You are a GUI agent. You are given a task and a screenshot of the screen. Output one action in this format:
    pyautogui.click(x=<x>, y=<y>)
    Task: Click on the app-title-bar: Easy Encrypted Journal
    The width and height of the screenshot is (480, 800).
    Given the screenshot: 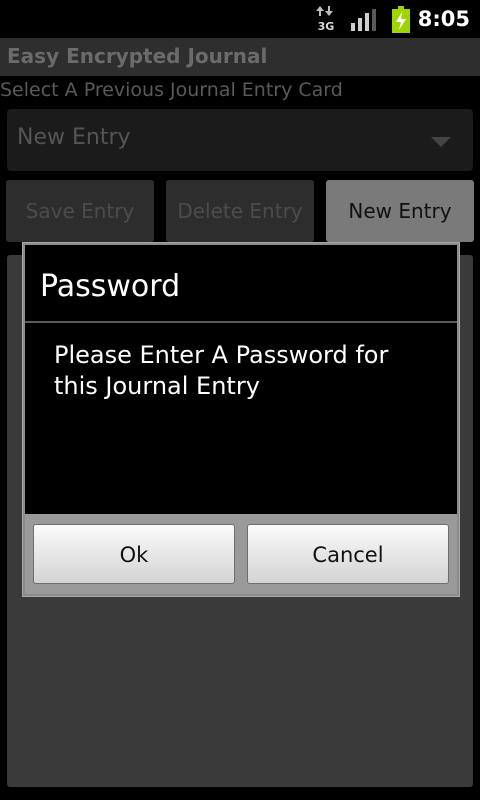 What is the action you would take?
    pyautogui.click(x=240, y=57)
    